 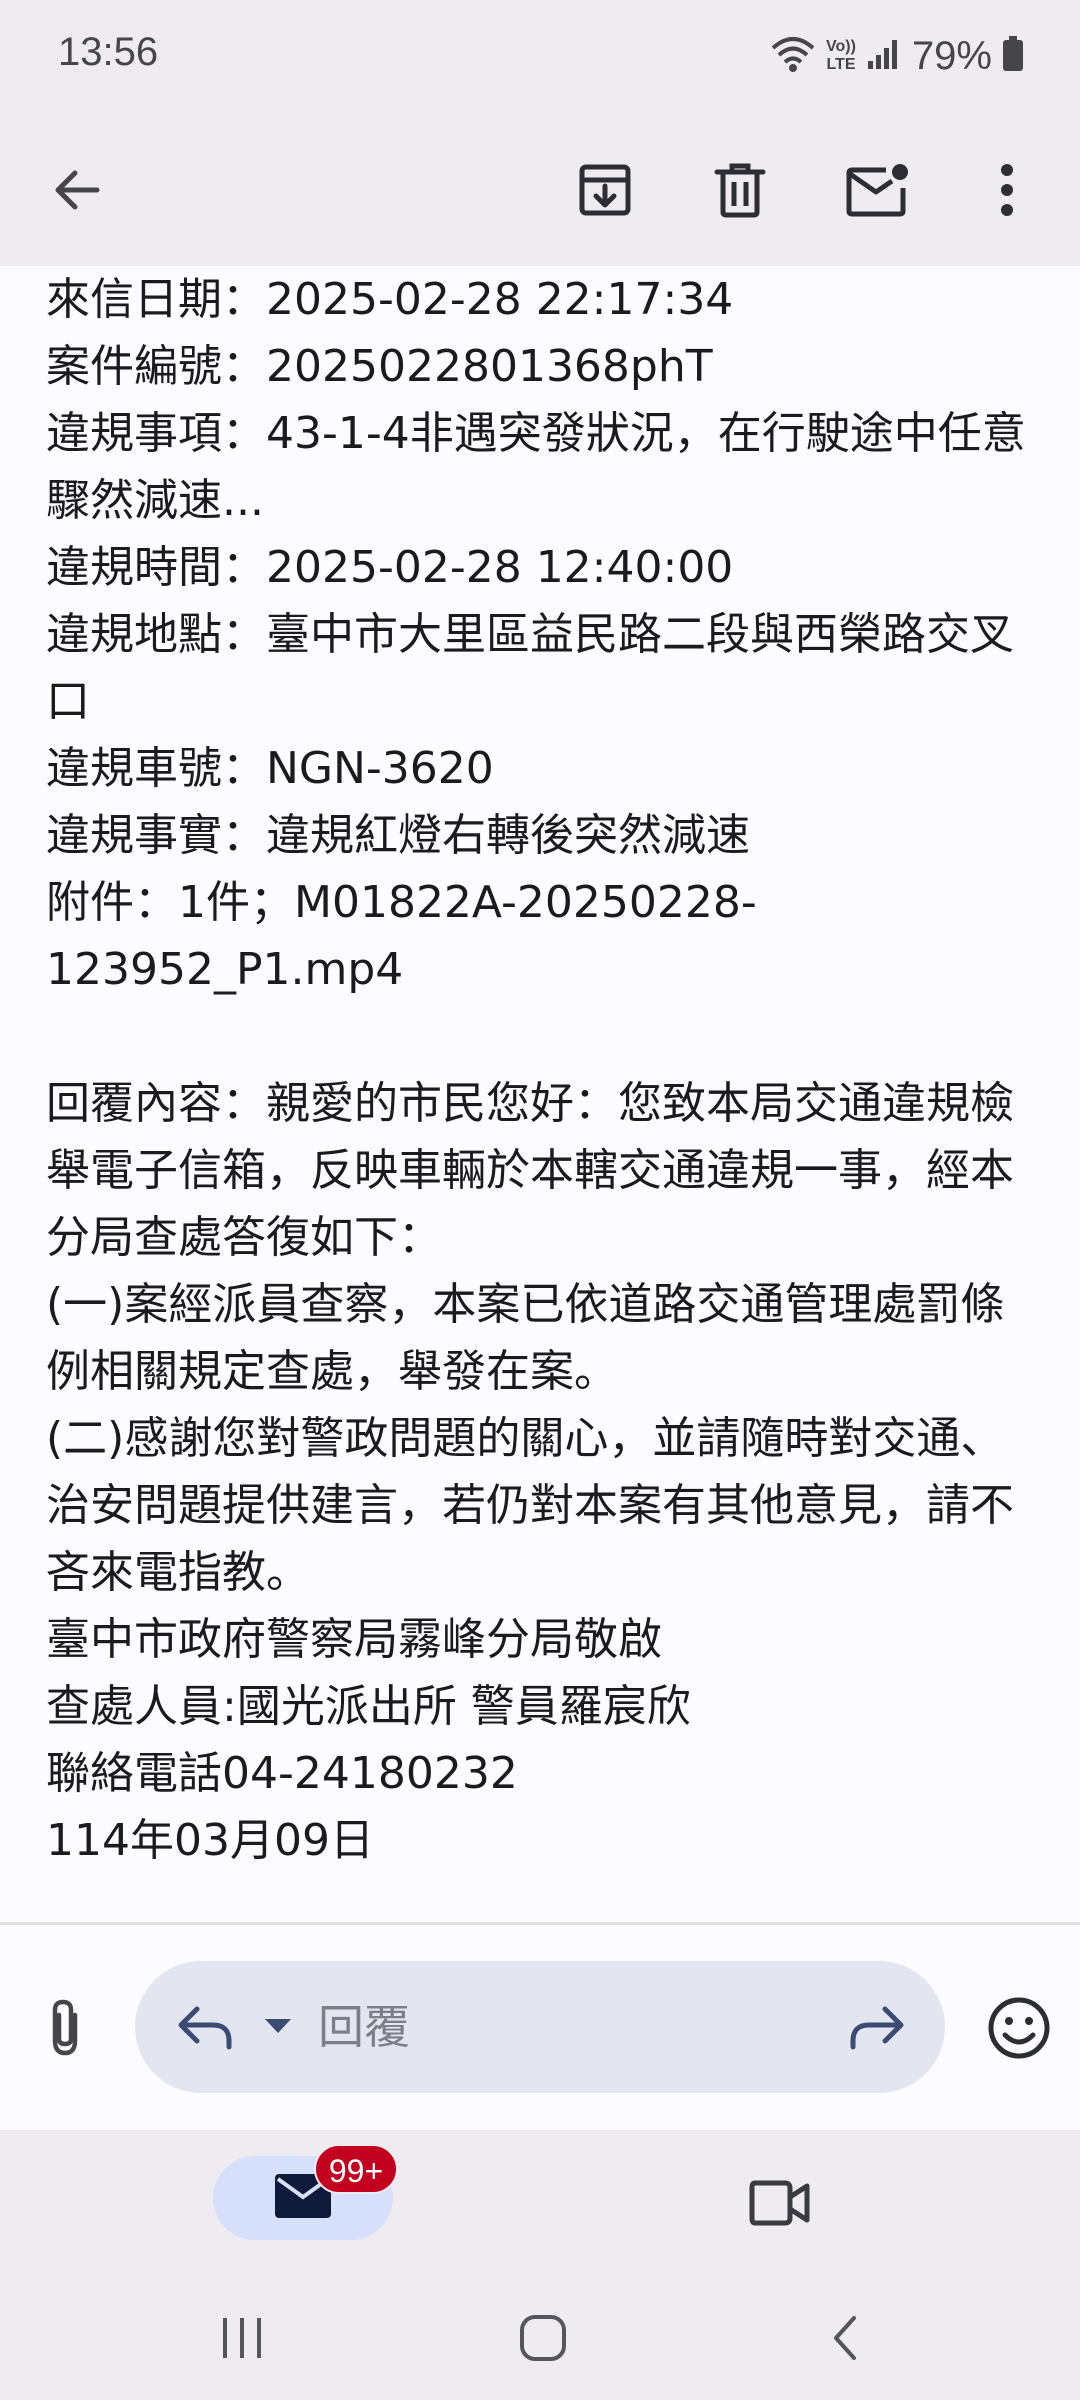 What do you see at coordinates (210, 1840) in the screenshot?
I see `text-line: 114年03月09日` at bounding box center [210, 1840].